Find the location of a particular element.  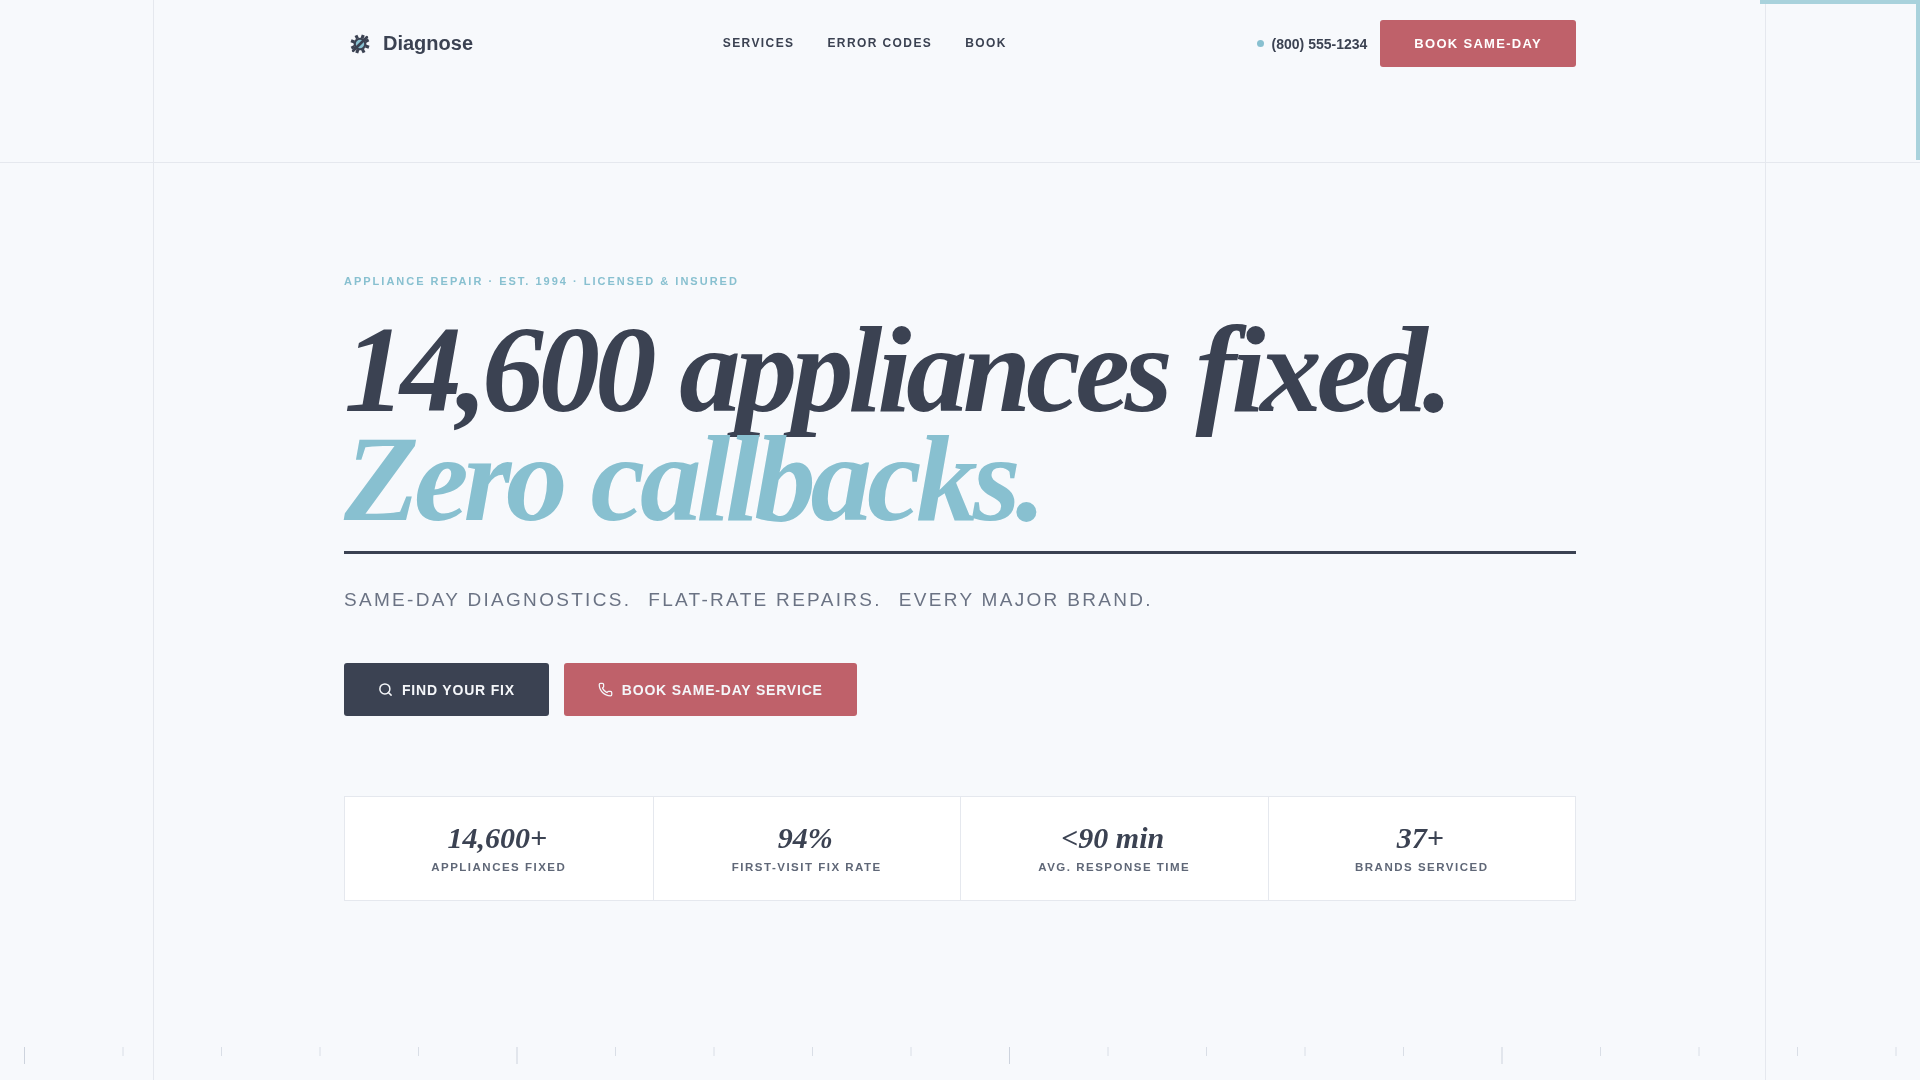

book-button: BOOK SAME-DAY is located at coordinates (1478, 43).